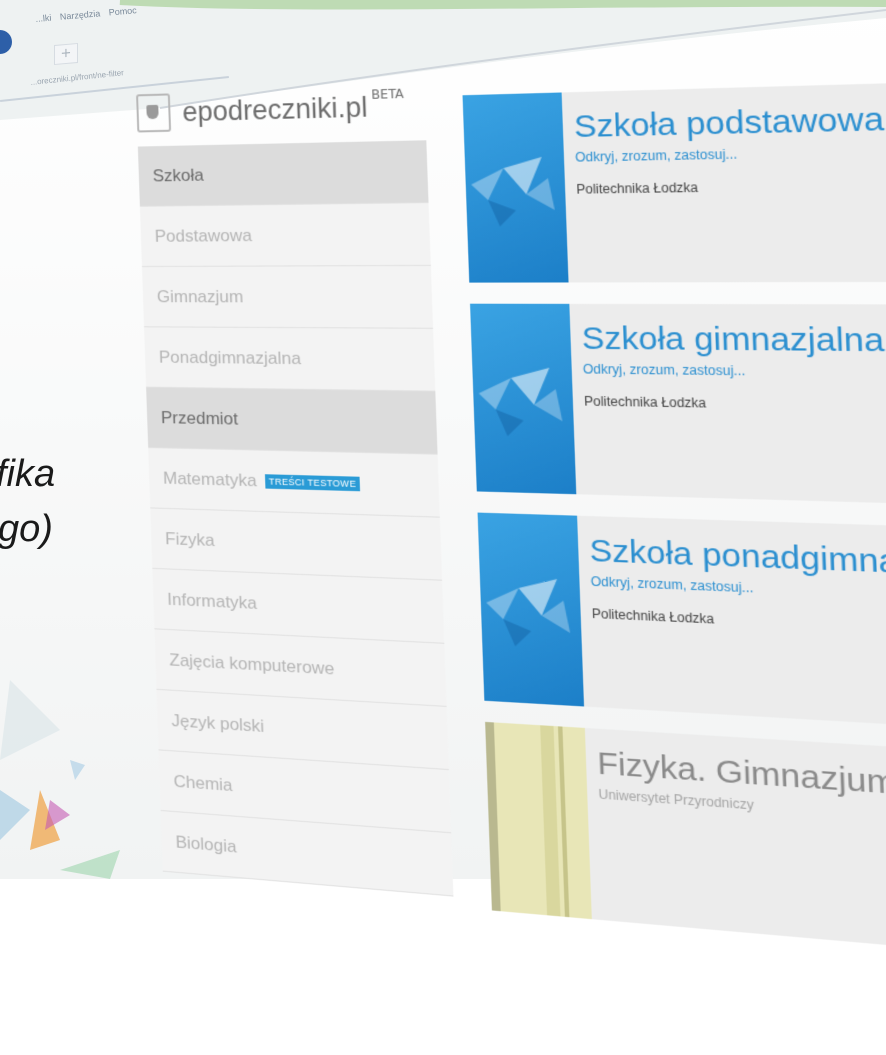 Image resolution: width=886 pixels, height=1055 pixels. What do you see at coordinates (252, 664) in the screenshot?
I see `sidebar-item-label: Zajęcia komputerowe` at bounding box center [252, 664].